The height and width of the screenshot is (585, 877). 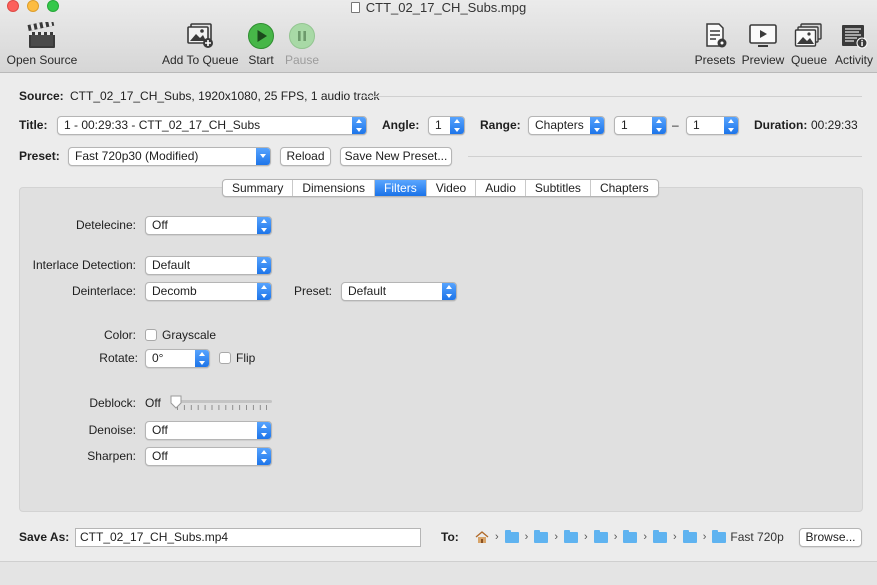 I want to click on pause-button: Pause, so click(x=302, y=44).